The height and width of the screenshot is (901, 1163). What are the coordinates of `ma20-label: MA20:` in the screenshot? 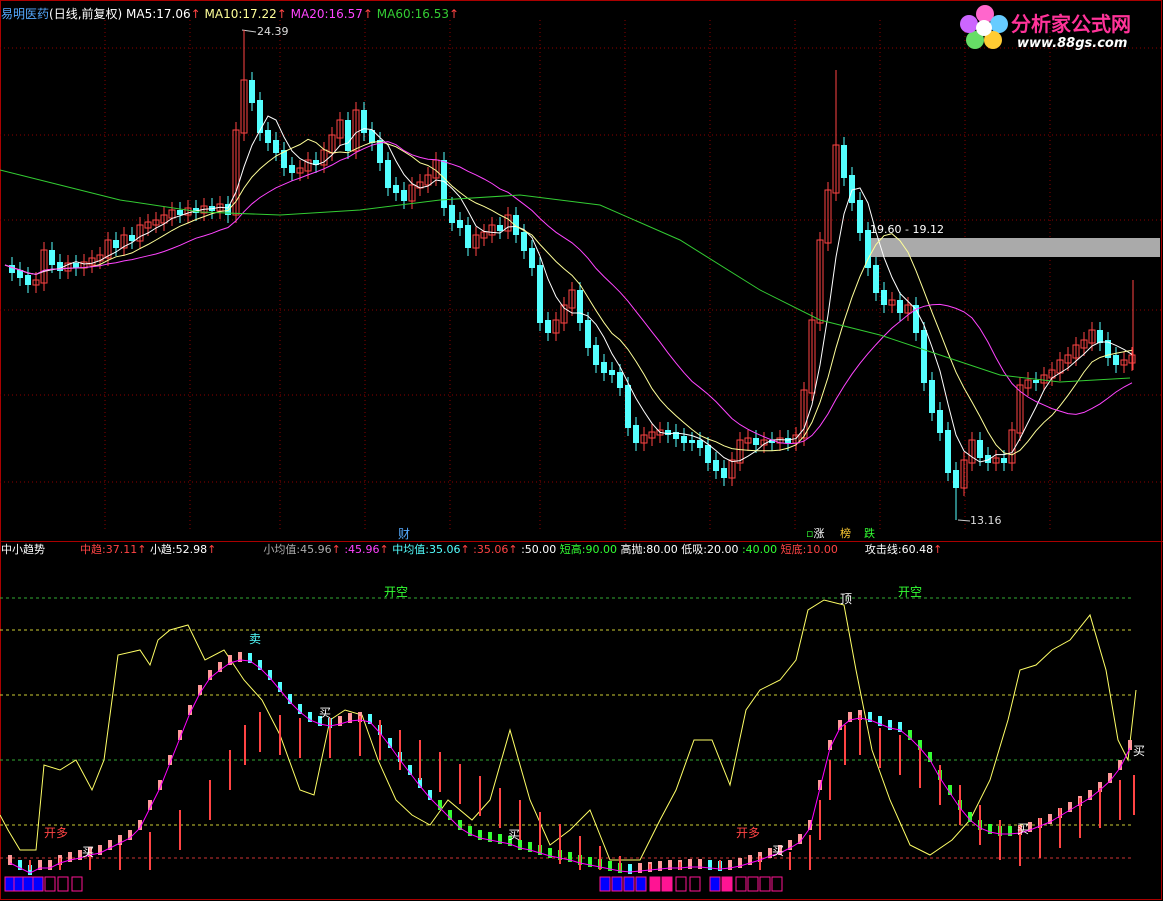 It's located at (309, 14).